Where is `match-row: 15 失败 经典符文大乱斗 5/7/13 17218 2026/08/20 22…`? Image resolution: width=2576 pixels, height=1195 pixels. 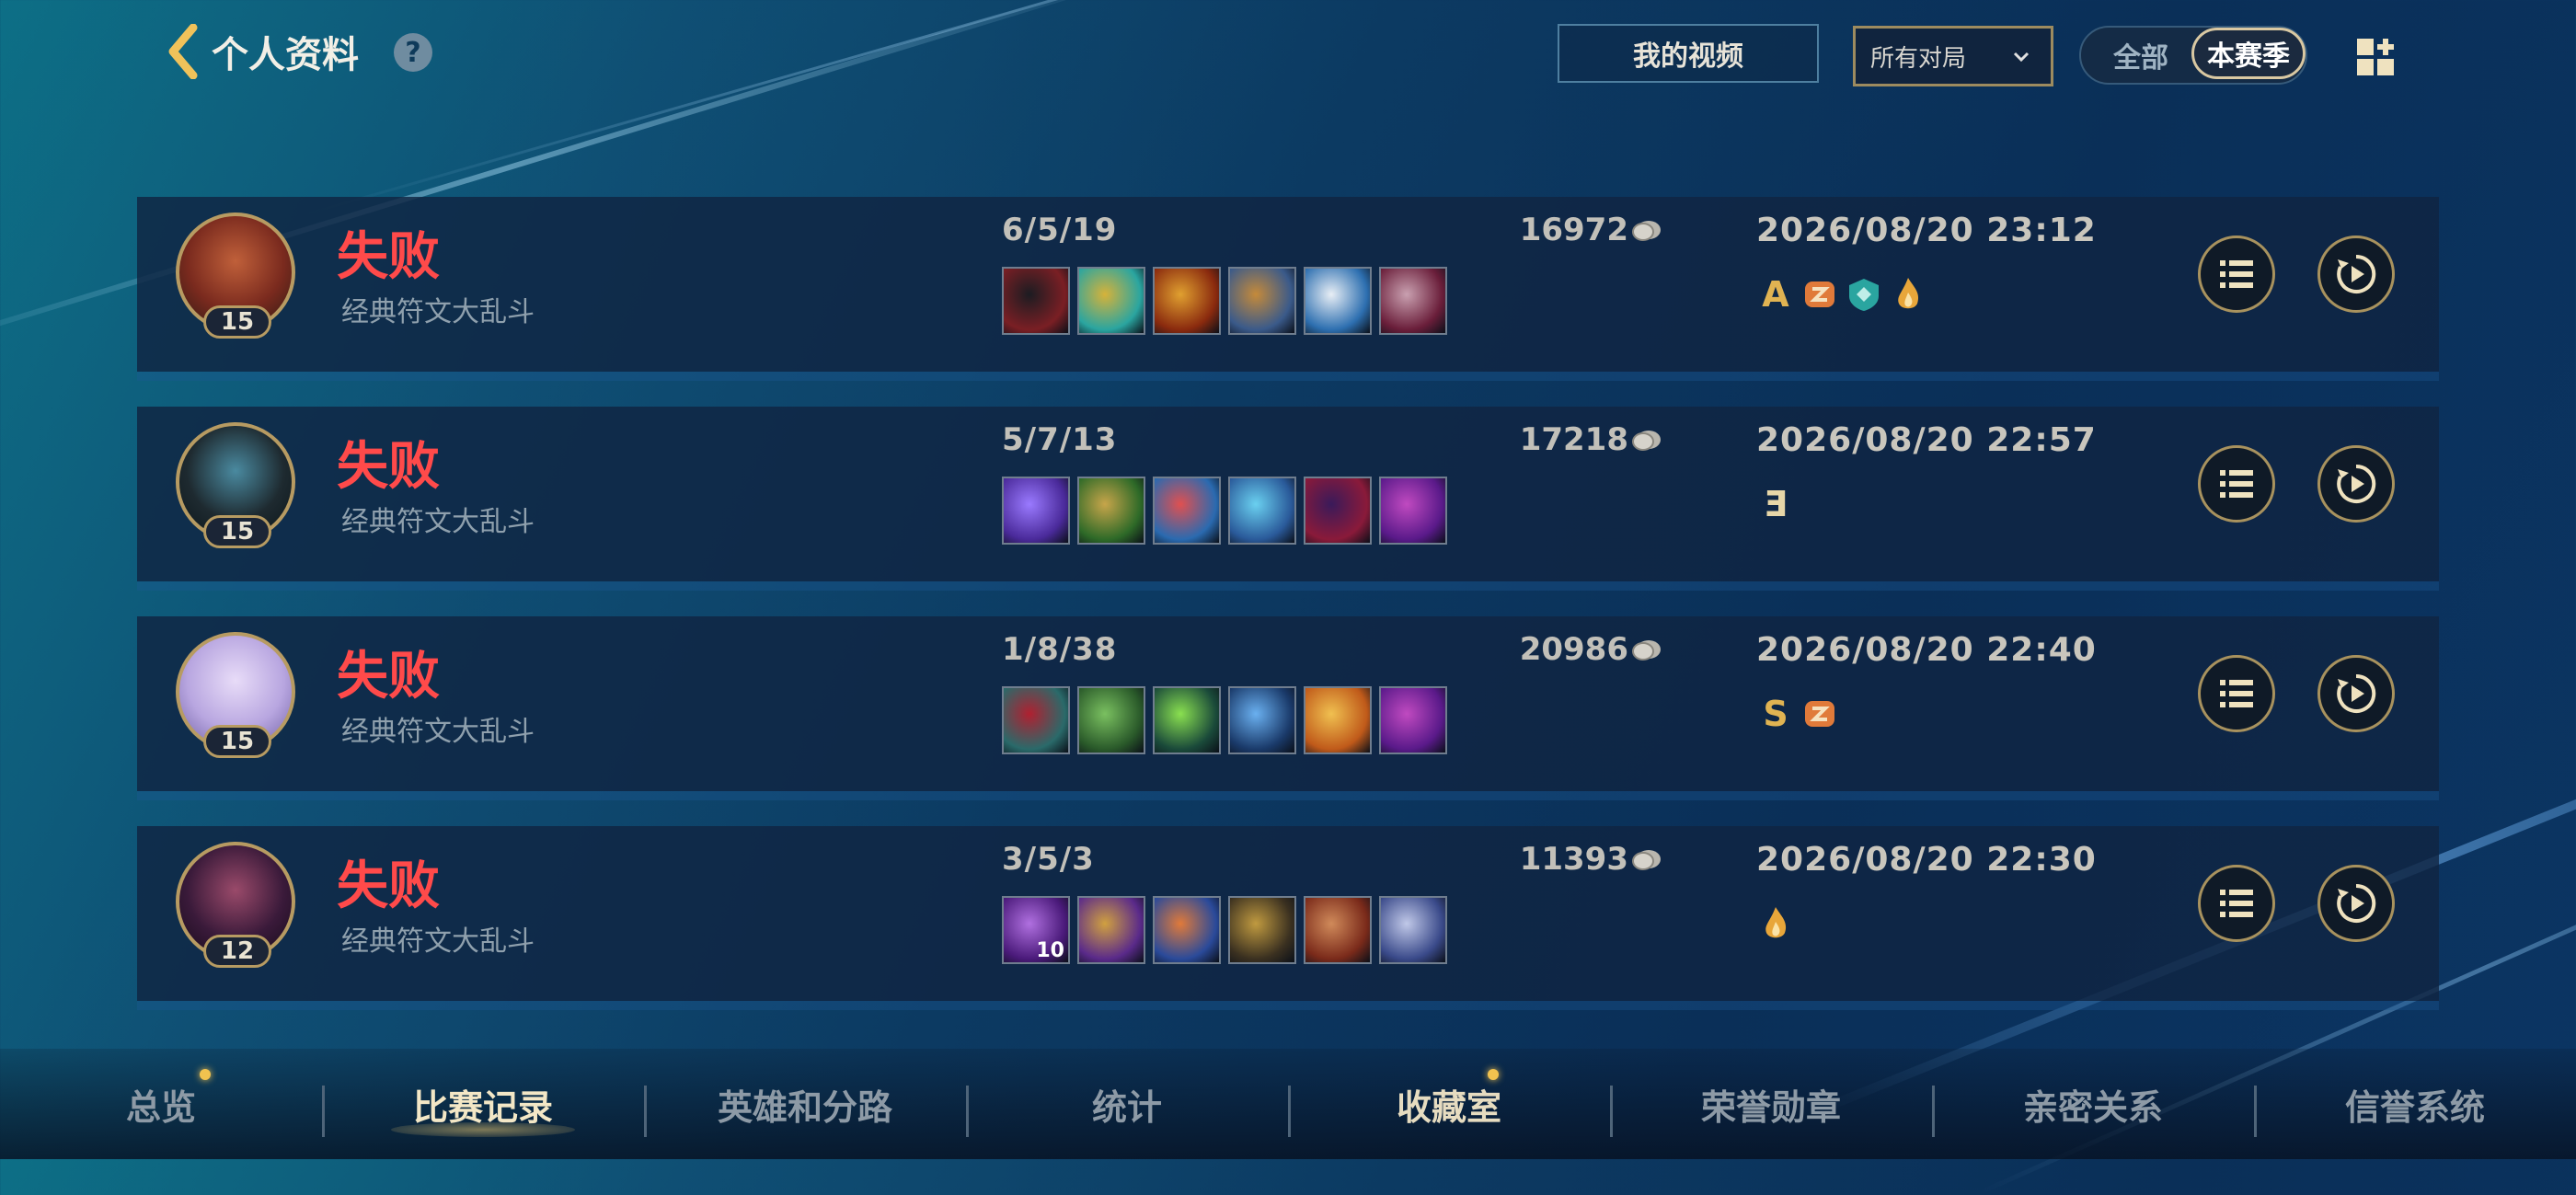 match-row: 15 失败 经典符文大乱斗 5/7/13 17218 2026/08/20 22… is located at coordinates (1288, 499).